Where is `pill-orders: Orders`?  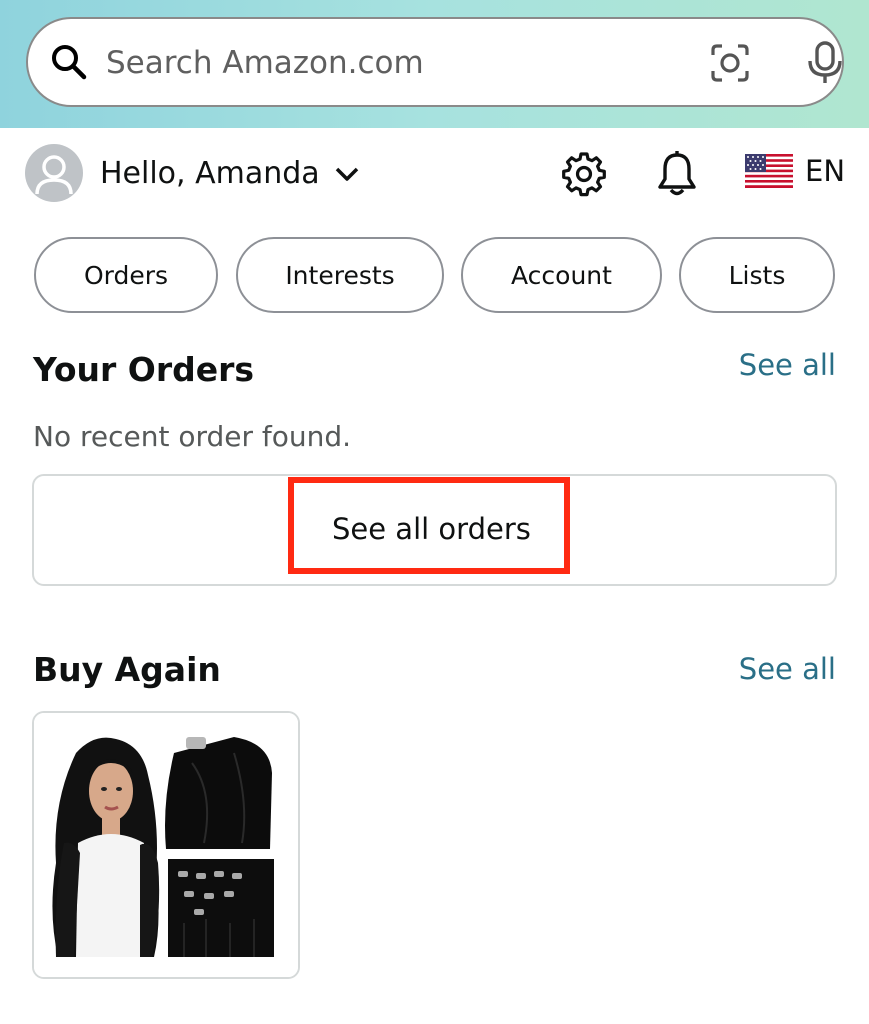
pill-orders: Orders is located at coordinates (126, 275).